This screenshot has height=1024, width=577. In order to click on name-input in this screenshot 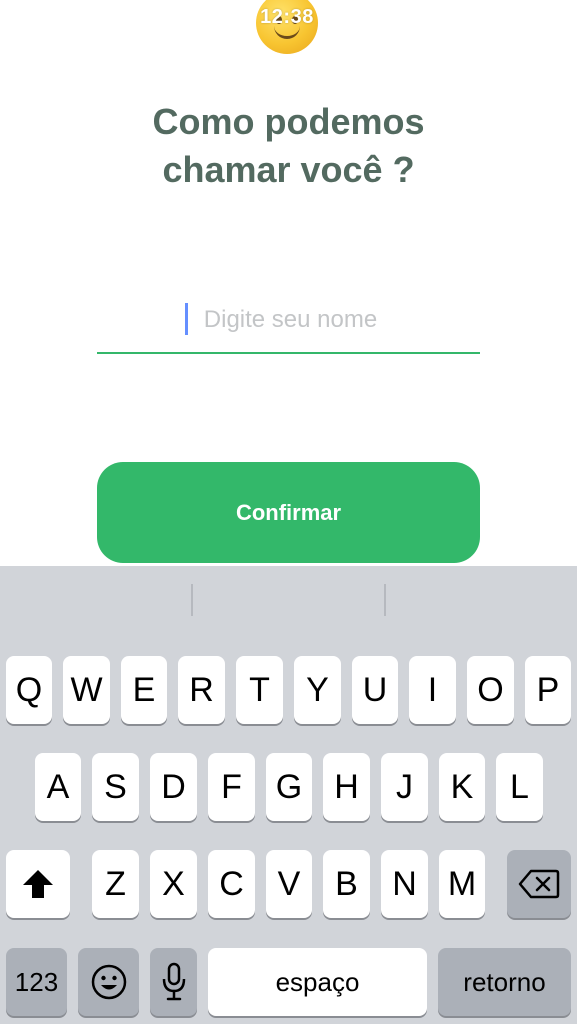, I will do `click(290, 320)`.